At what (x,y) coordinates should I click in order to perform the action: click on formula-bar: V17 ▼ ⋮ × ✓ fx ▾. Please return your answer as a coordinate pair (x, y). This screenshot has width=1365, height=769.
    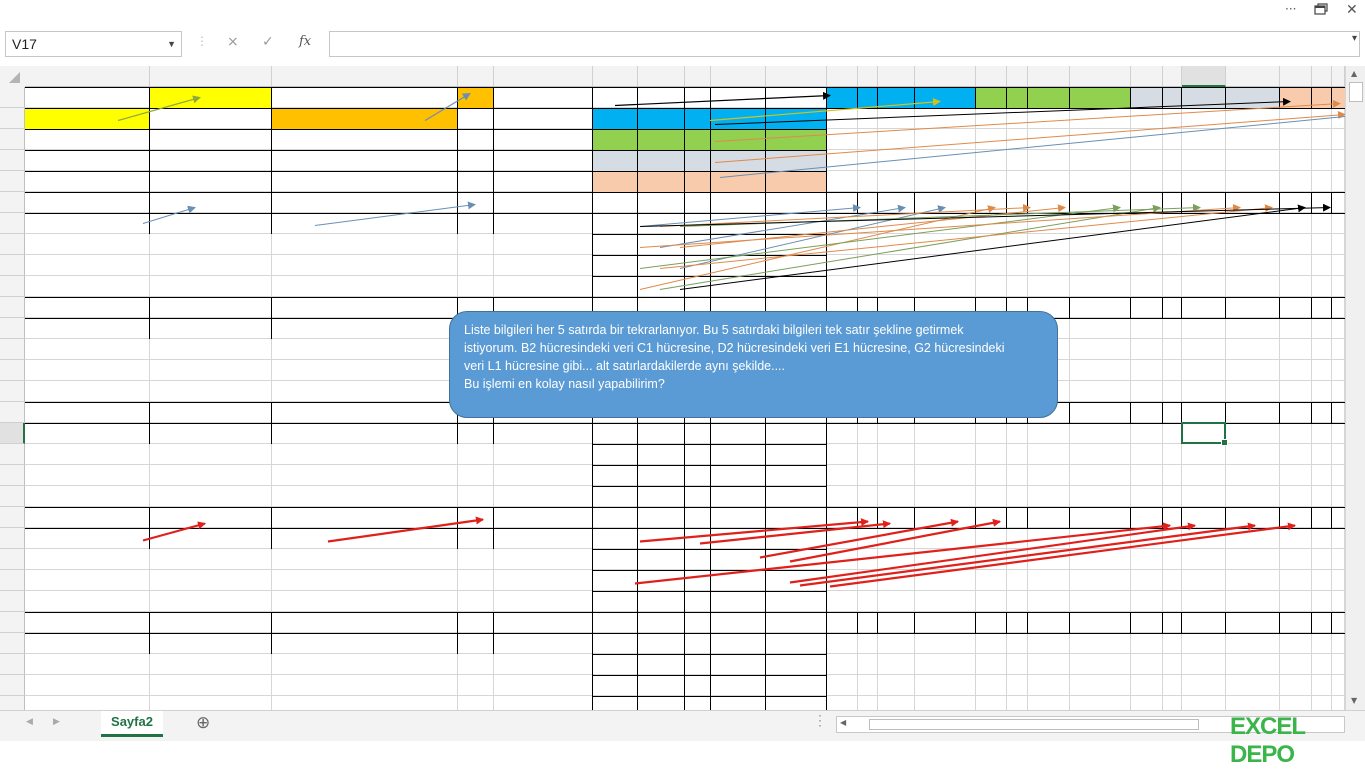
    Looking at the image, I should click on (682, 44).